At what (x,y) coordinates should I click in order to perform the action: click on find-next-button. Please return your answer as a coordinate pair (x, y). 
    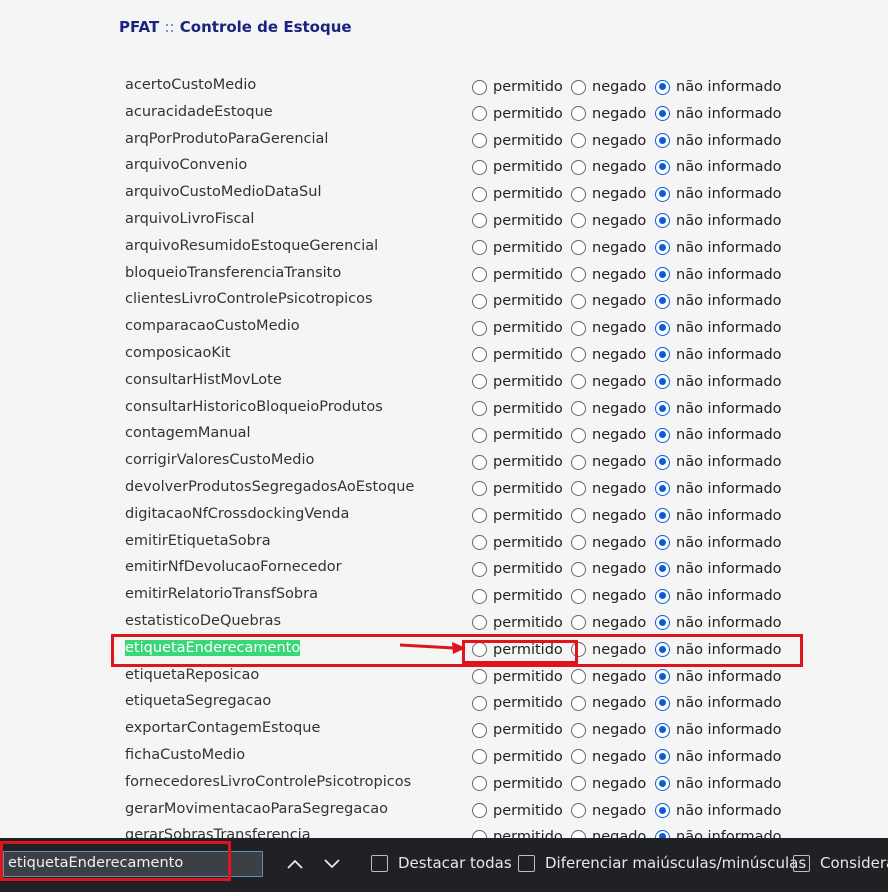
    Looking at the image, I should click on (332, 864).